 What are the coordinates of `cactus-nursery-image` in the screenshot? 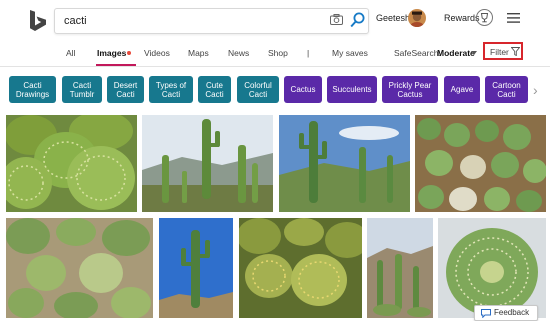 It's located at (480, 163).